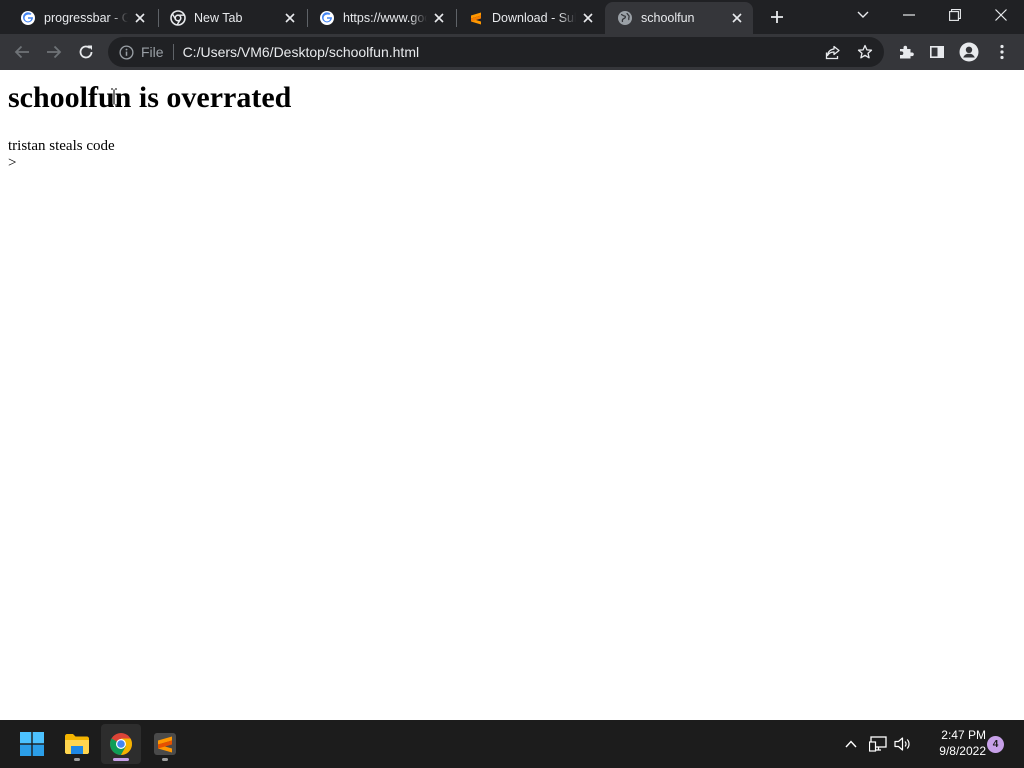 The image size is (1024, 768). Describe the element at coordinates (668, 18) in the screenshot. I see `tab-title: schoolfun` at that location.